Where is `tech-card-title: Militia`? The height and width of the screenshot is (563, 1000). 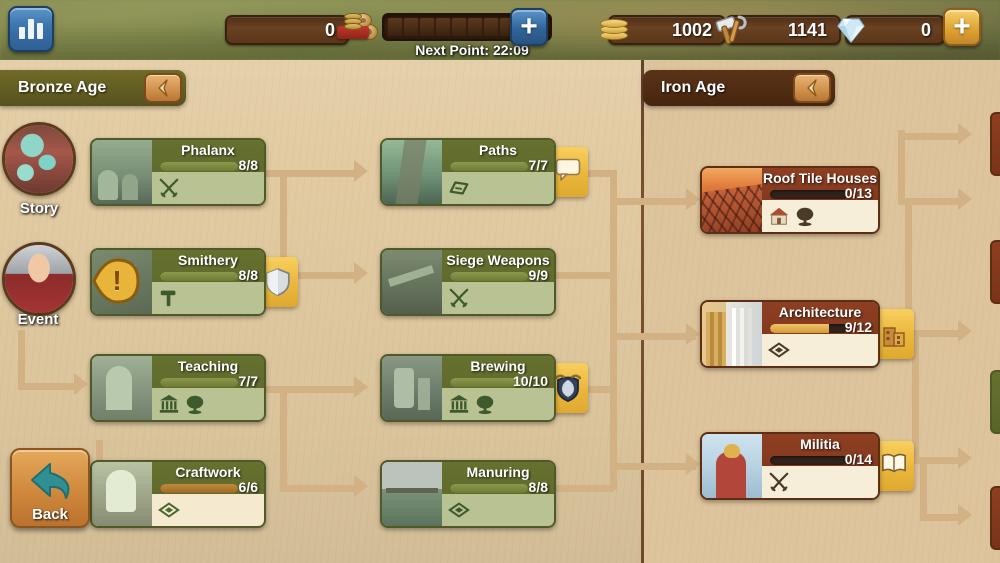 tech-card-title: Militia is located at coordinates (820, 444).